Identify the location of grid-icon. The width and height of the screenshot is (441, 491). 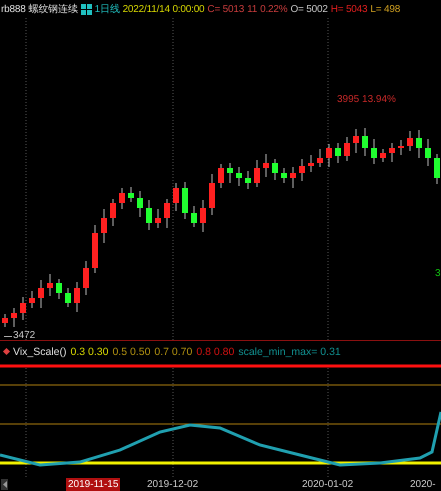
(86, 9).